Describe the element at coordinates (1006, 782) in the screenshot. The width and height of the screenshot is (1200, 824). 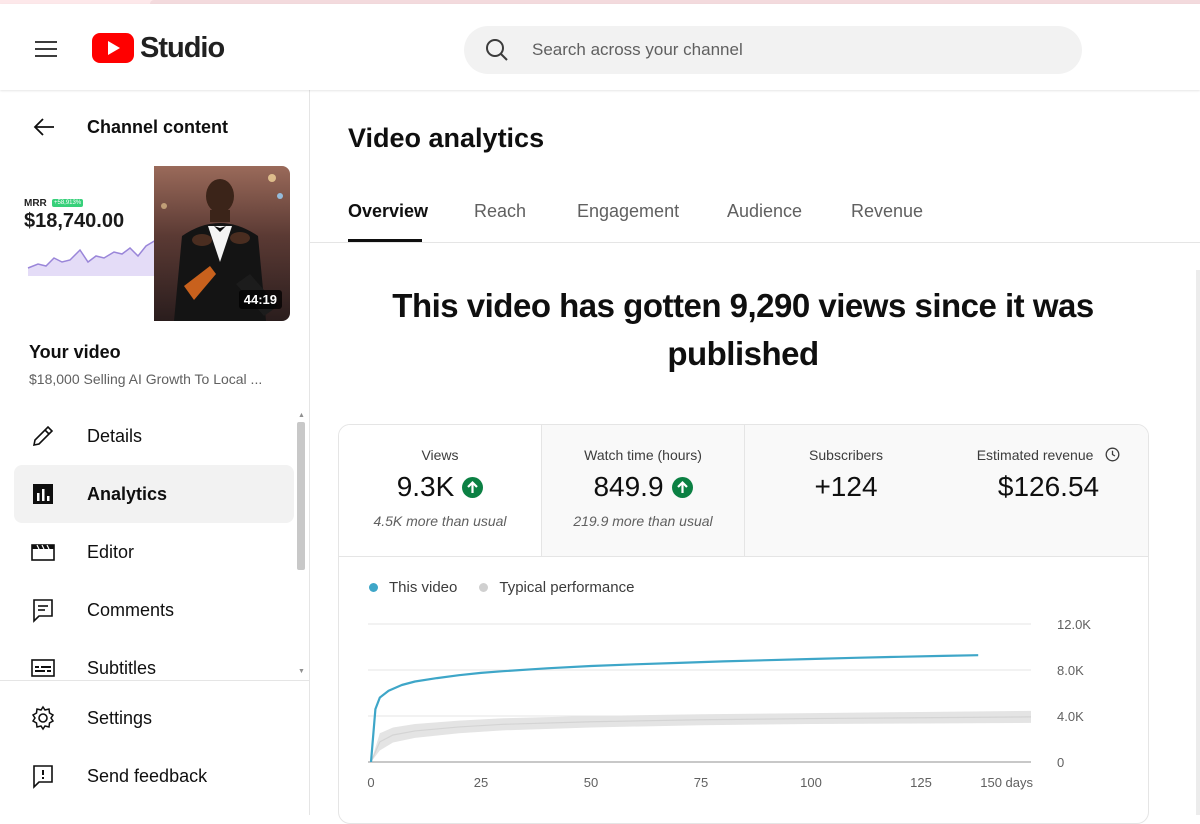
I see `x-tick-label: 150 days` at that location.